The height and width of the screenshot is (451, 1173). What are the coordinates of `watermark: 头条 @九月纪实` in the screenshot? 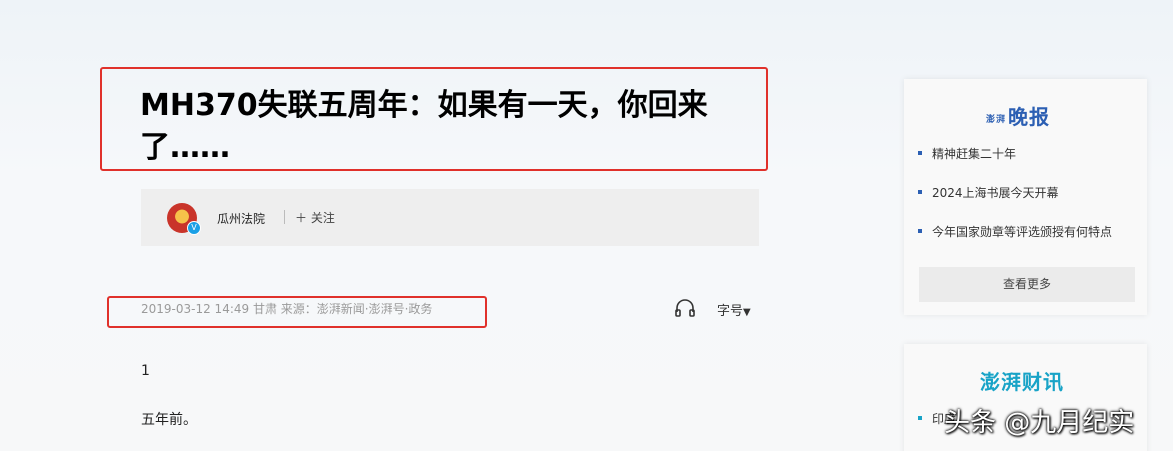 It's located at (1039, 423).